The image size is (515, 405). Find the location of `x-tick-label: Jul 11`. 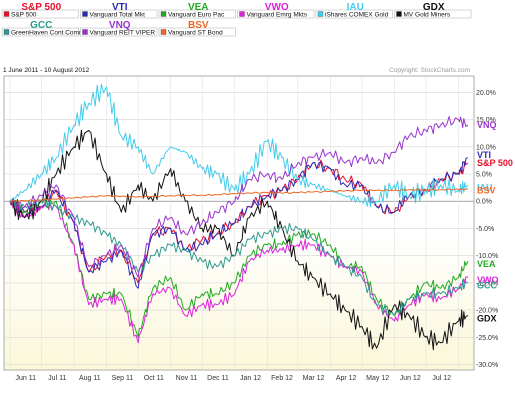

x-tick-label: Jul 11 is located at coordinates (57, 378).